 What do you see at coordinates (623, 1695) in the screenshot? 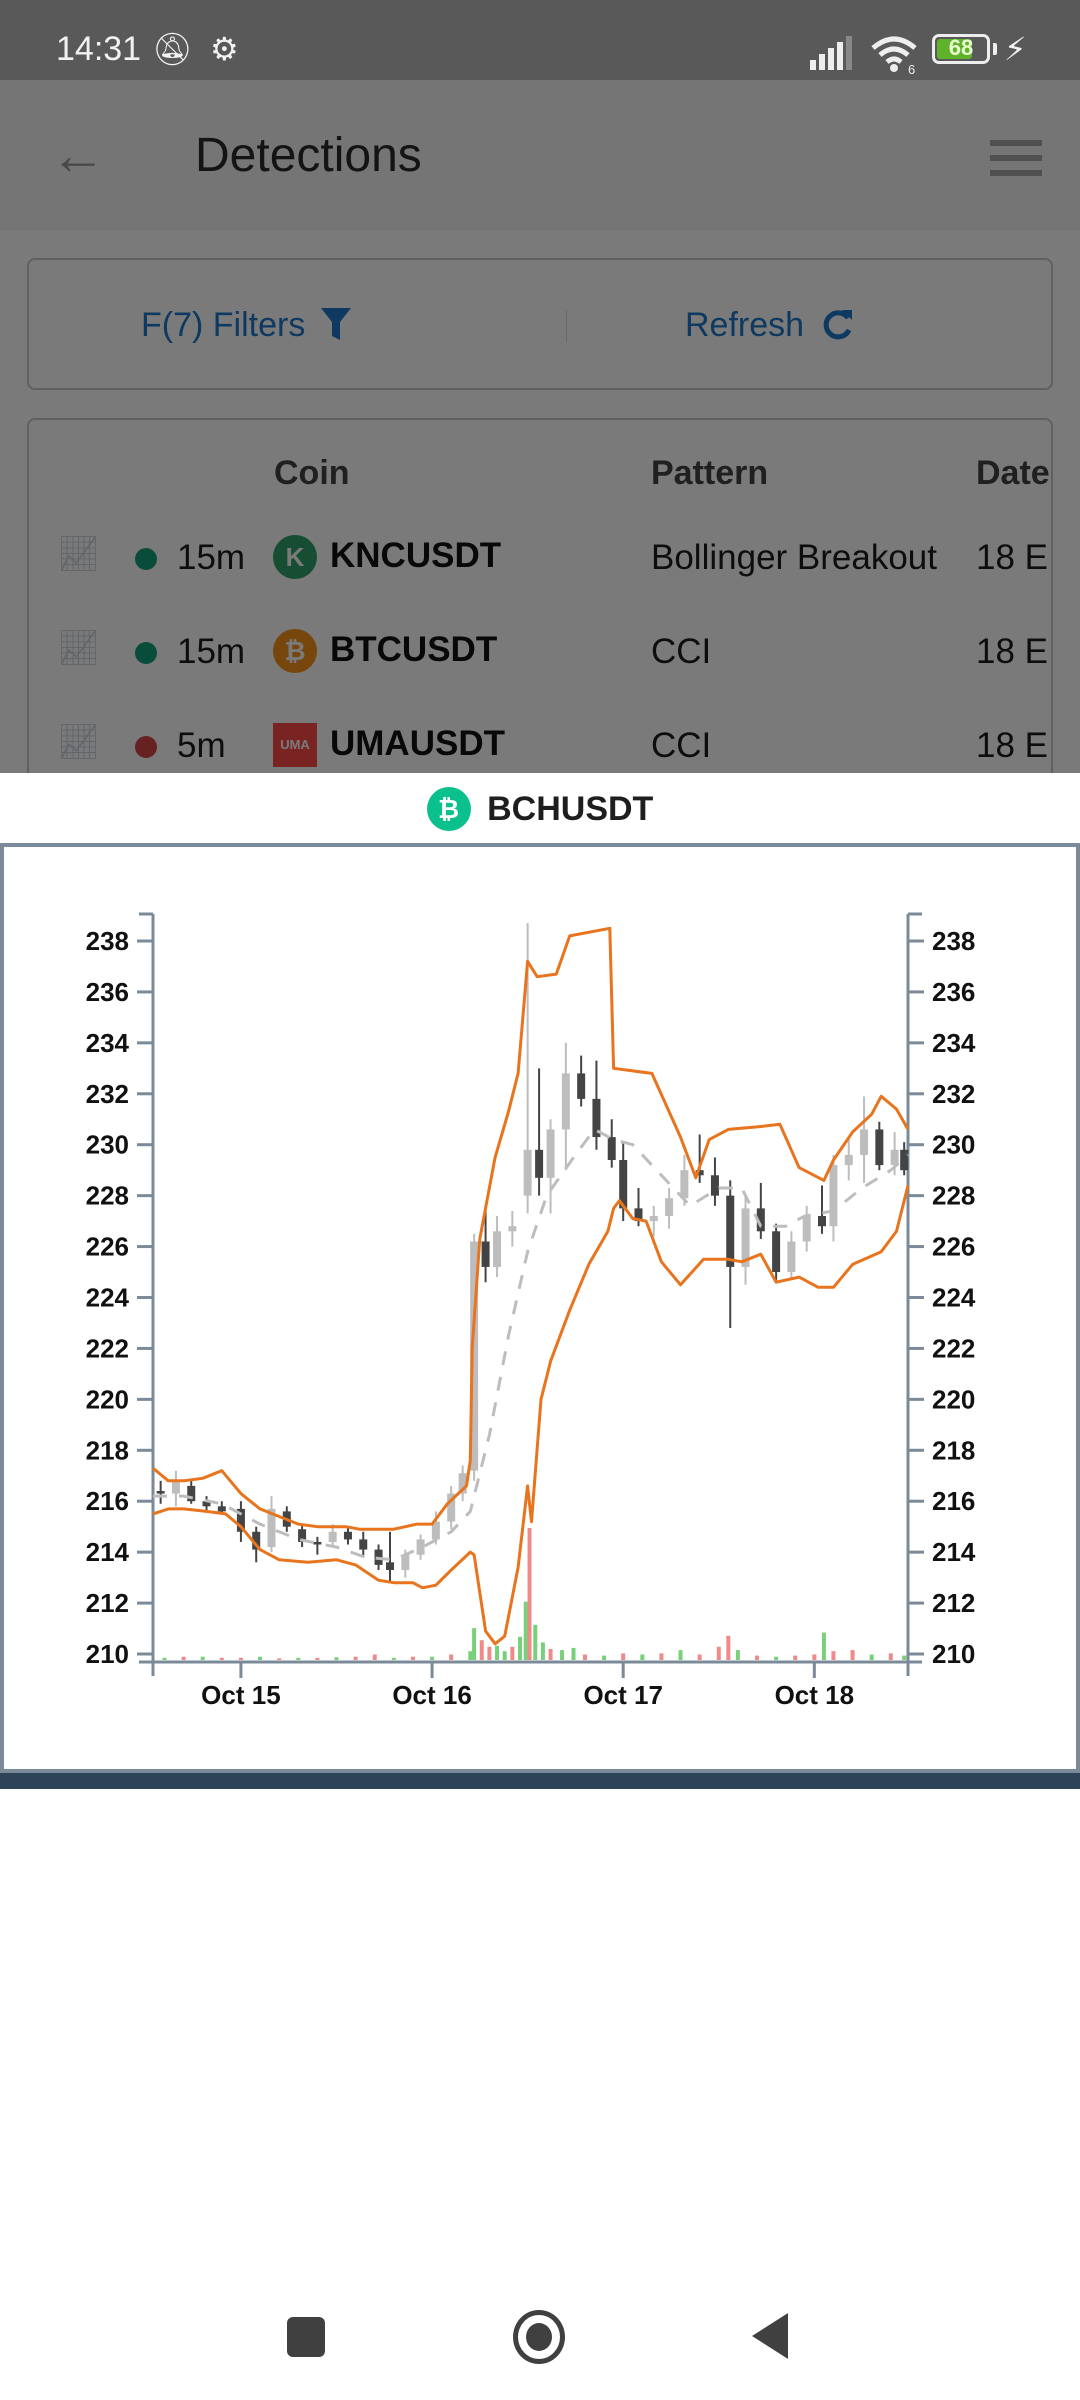
I see `x-tick-label: Oct 17` at bounding box center [623, 1695].